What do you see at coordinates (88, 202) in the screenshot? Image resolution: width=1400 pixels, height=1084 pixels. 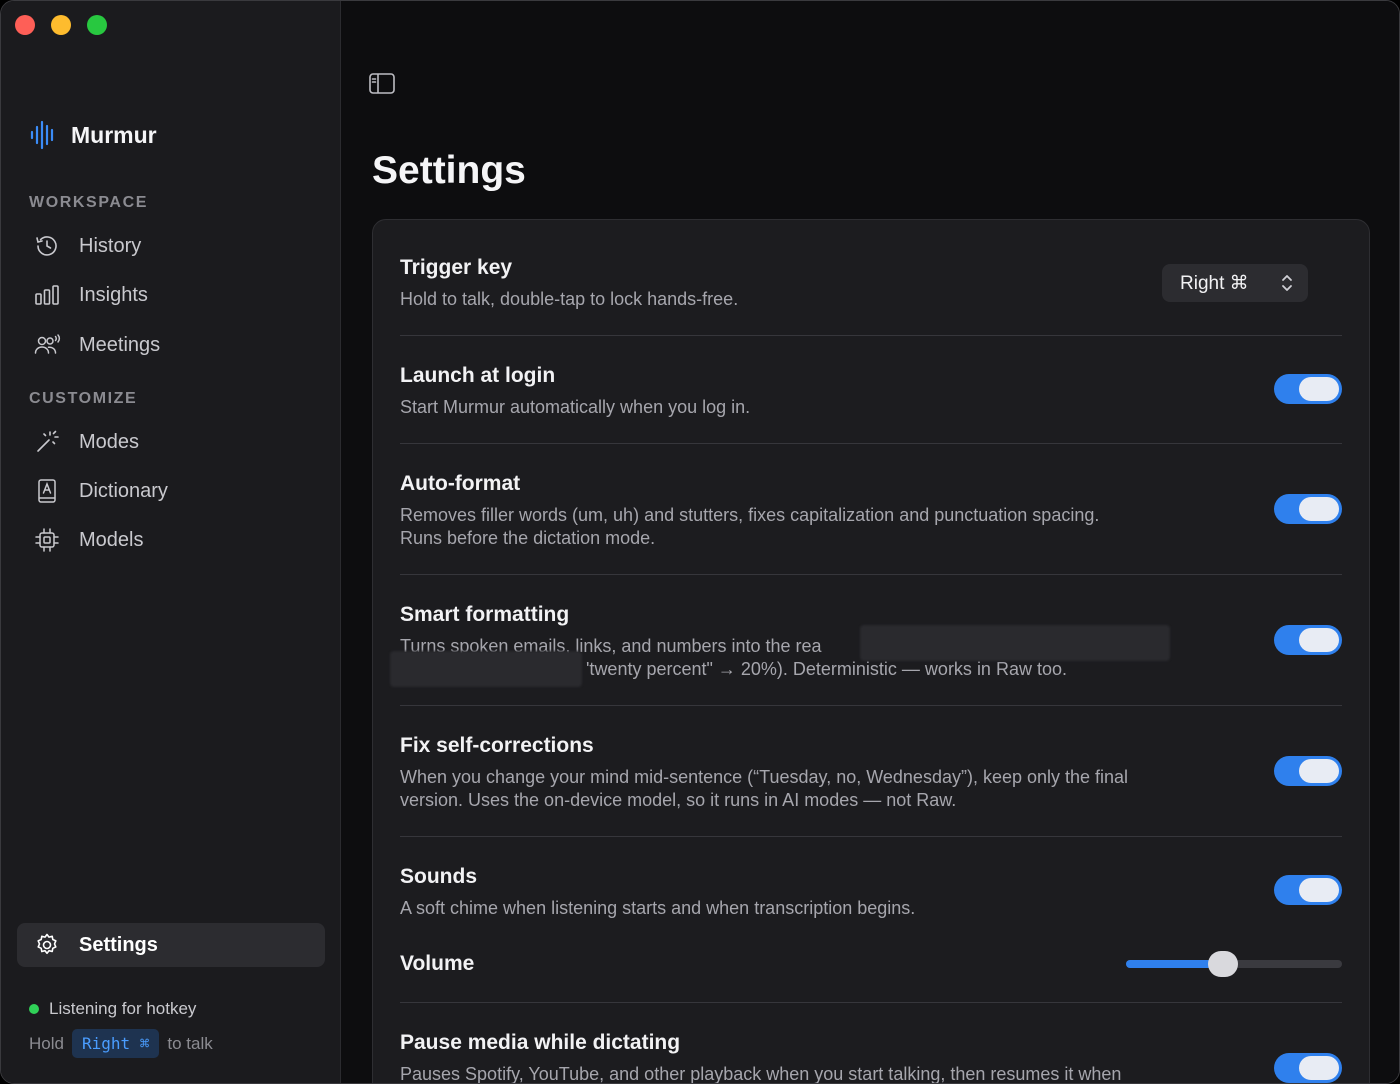 I see `section-label-workspace: WORKSPACE` at bounding box center [88, 202].